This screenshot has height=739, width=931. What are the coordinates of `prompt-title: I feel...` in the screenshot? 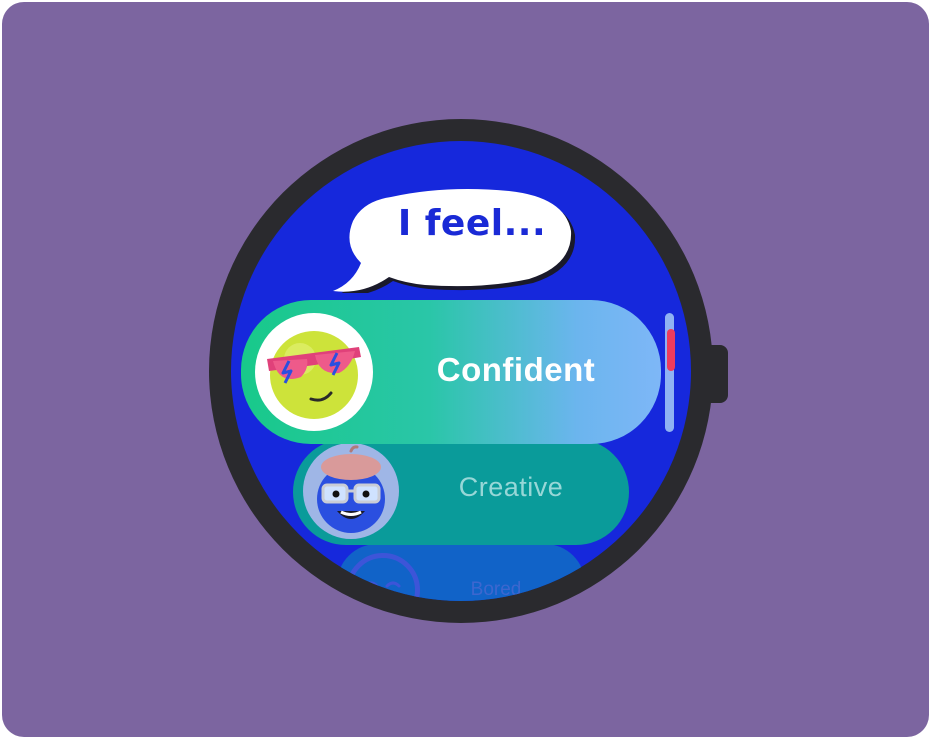 It's located at (472, 223).